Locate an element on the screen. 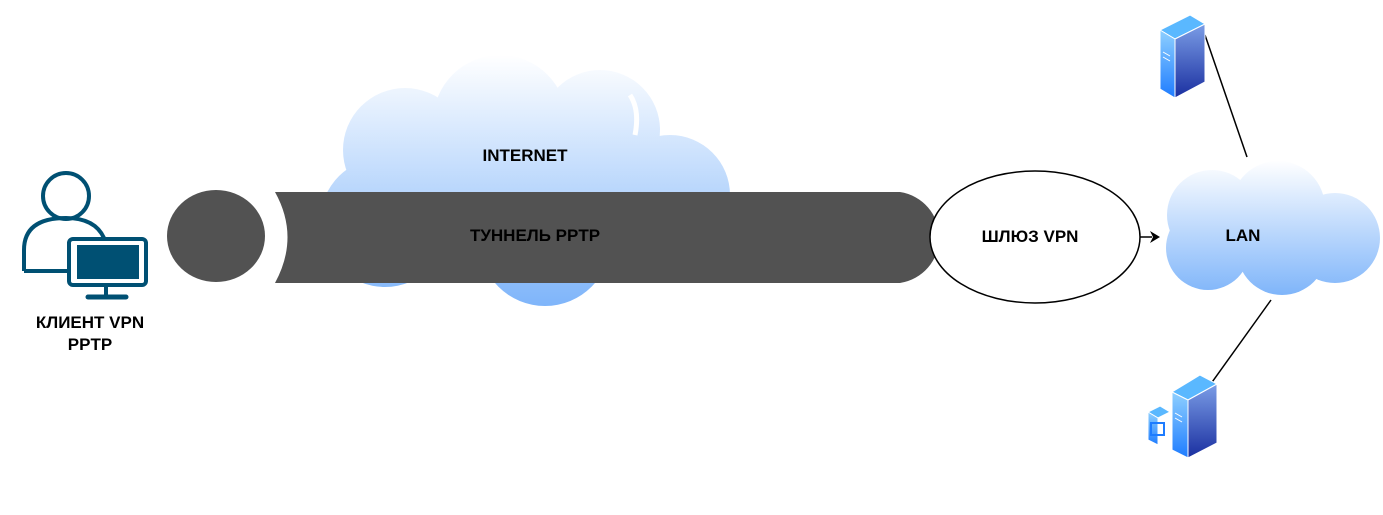 The height and width of the screenshot is (515, 1383). tunnel-label: ТУННЕЛЬ PPTP is located at coordinates (535, 235).